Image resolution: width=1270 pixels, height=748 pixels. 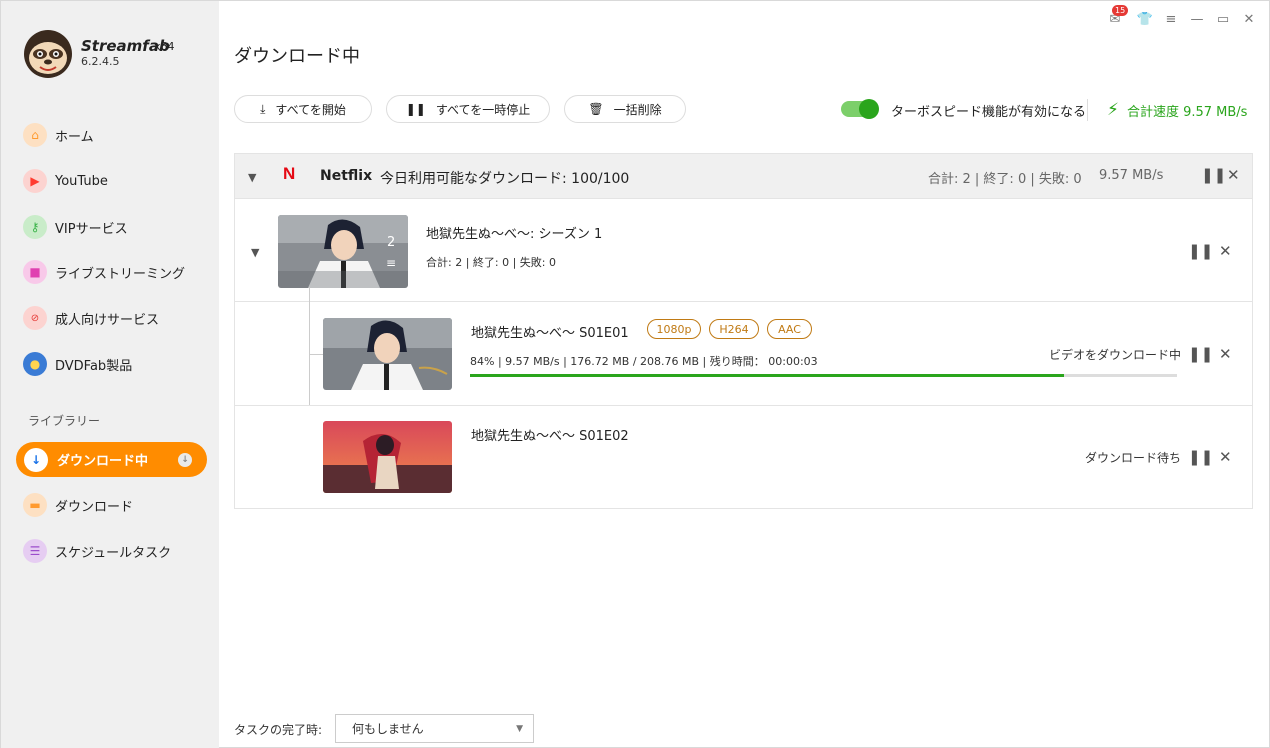 I want to click on tree-line, so click(x=316, y=354).